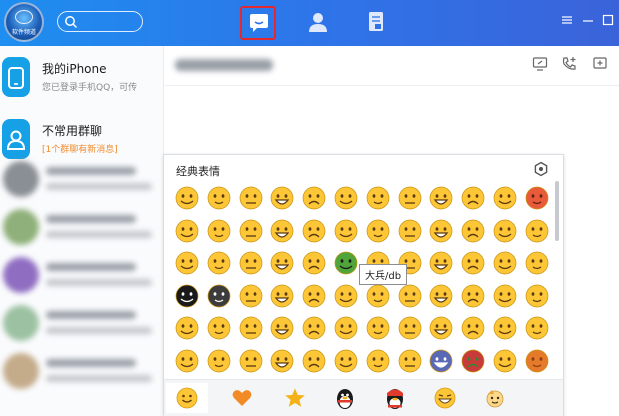 This screenshot has height=416, width=619. What do you see at coordinates (569, 64) in the screenshot?
I see `phone-call-icon` at bounding box center [569, 64].